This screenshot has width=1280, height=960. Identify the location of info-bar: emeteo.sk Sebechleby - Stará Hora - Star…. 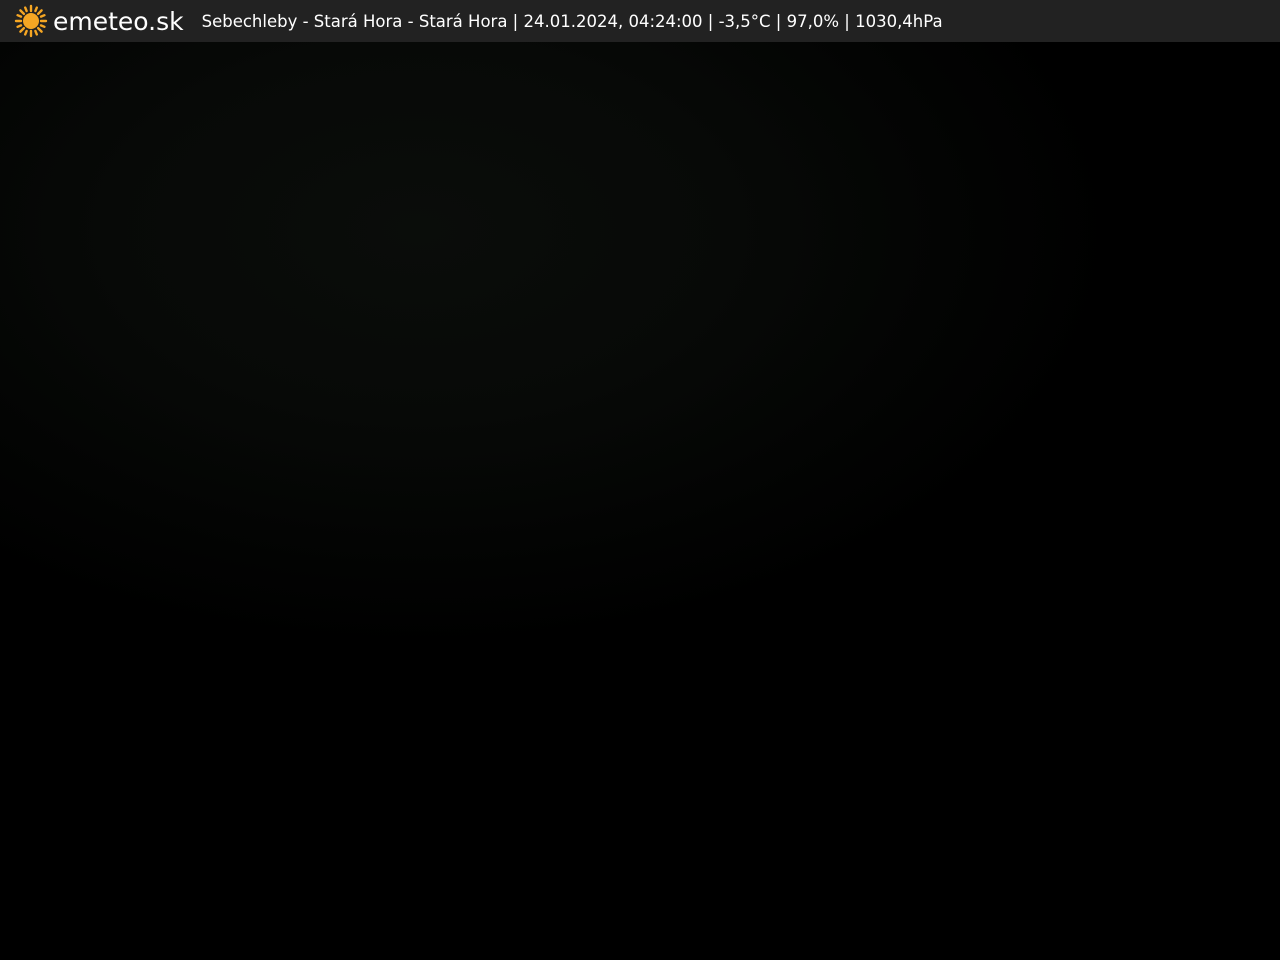
(640, 21).